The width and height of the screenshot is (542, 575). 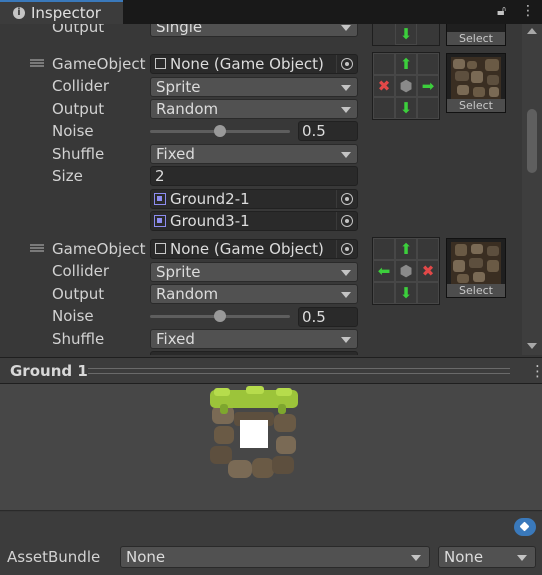 I want to click on top-output-dropdown: Single, so click(x=254, y=30).